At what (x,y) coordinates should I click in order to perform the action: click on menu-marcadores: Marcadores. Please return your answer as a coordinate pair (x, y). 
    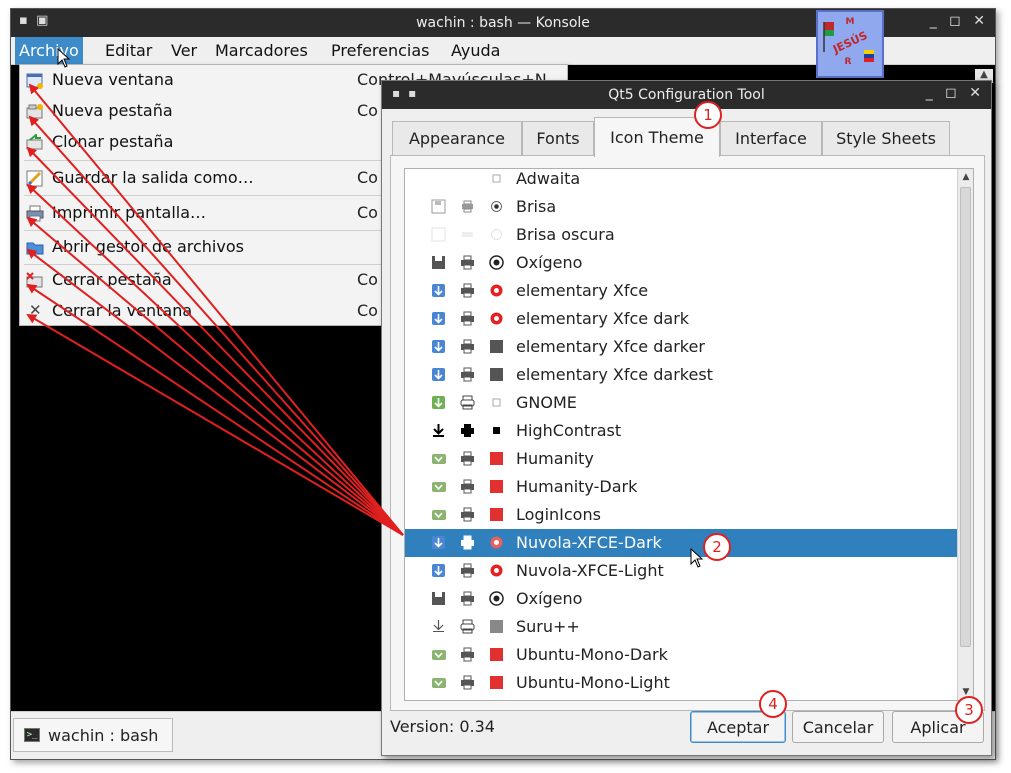
    Looking at the image, I should click on (261, 50).